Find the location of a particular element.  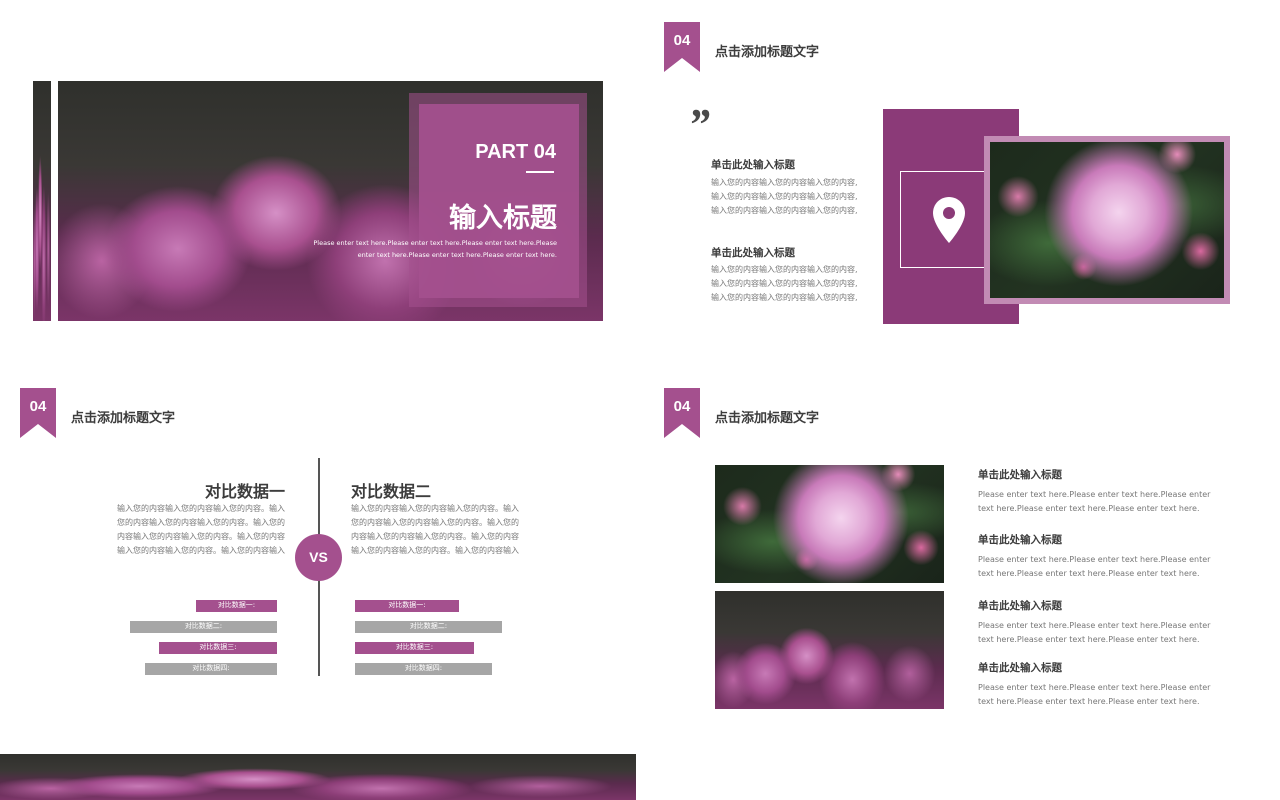

cover-title: 输入标题 is located at coordinates (503, 218).